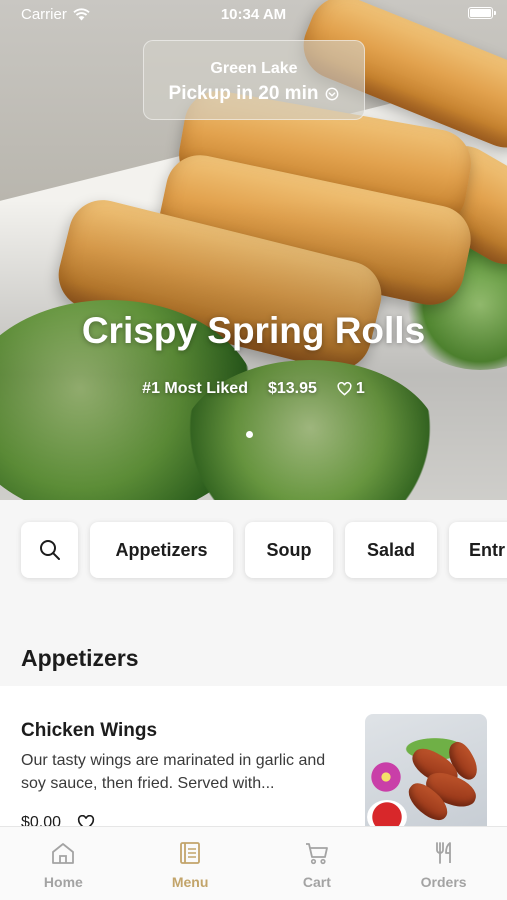 This screenshot has width=507, height=900. Describe the element at coordinates (190, 882) in the screenshot. I see `tab-label: Menu` at that location.